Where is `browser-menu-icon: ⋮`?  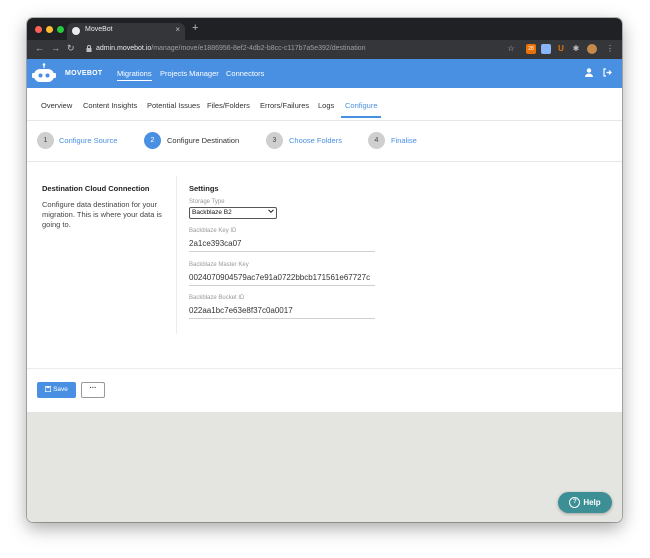 browser-menu-icon: ⋮ is located at coordinates (610, 49).